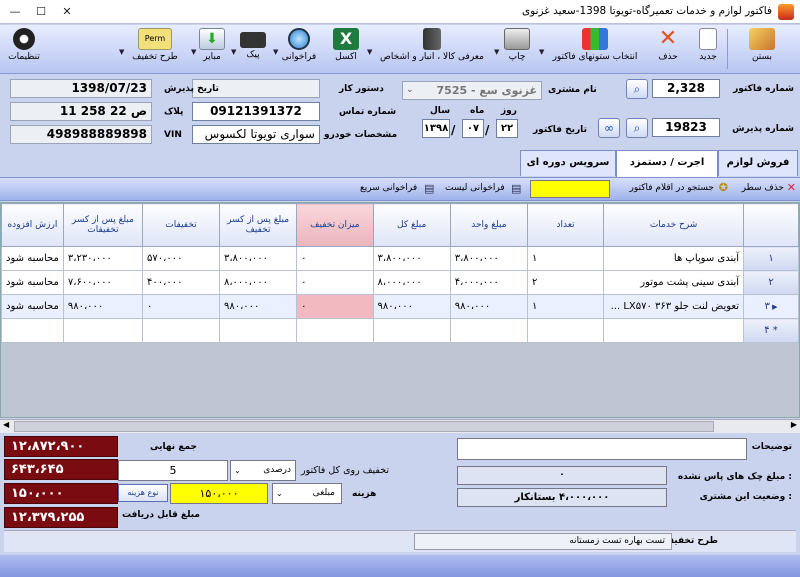 This screenshot has height=577, width=800. What do you see at coordinates (67, 12) in the screenshot?
I see `close-window-button: ✕` at bounding box center [67, 12].